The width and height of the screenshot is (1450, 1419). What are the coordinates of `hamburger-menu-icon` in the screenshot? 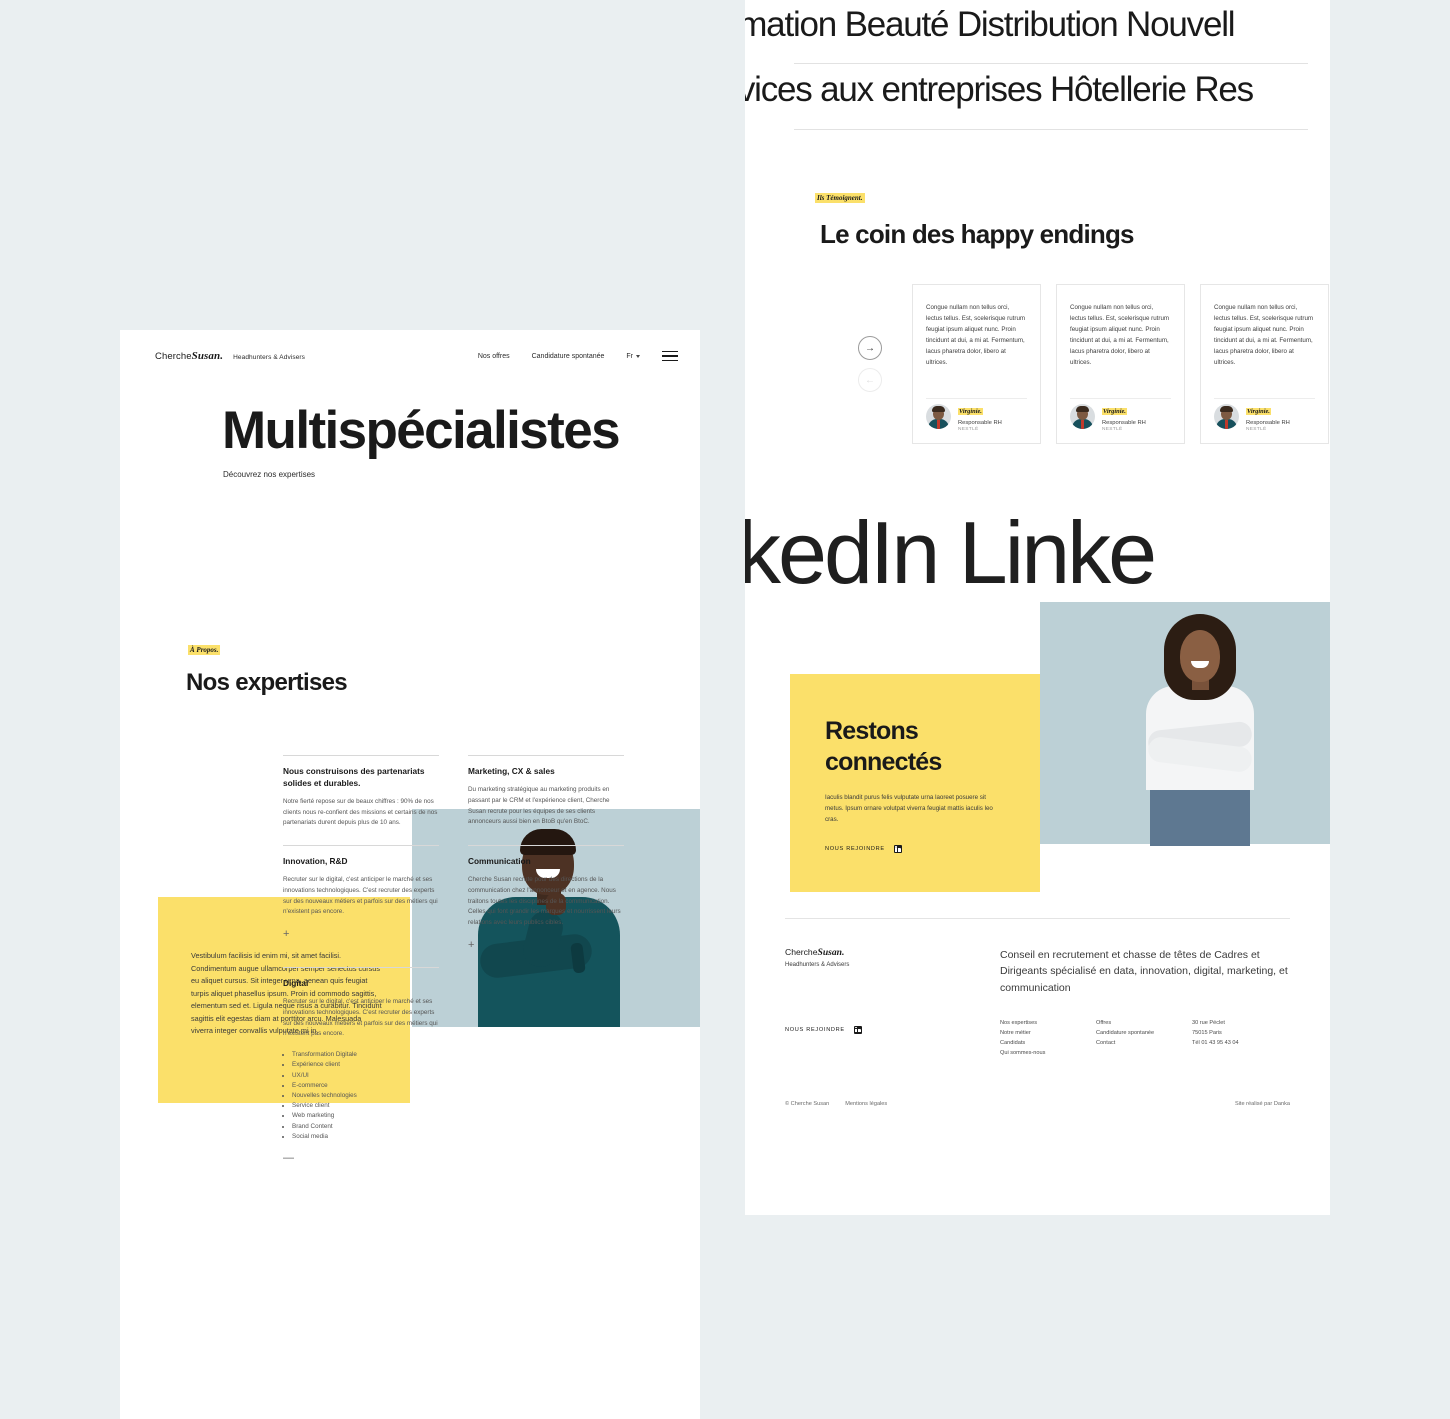 It's located at (670, 356).